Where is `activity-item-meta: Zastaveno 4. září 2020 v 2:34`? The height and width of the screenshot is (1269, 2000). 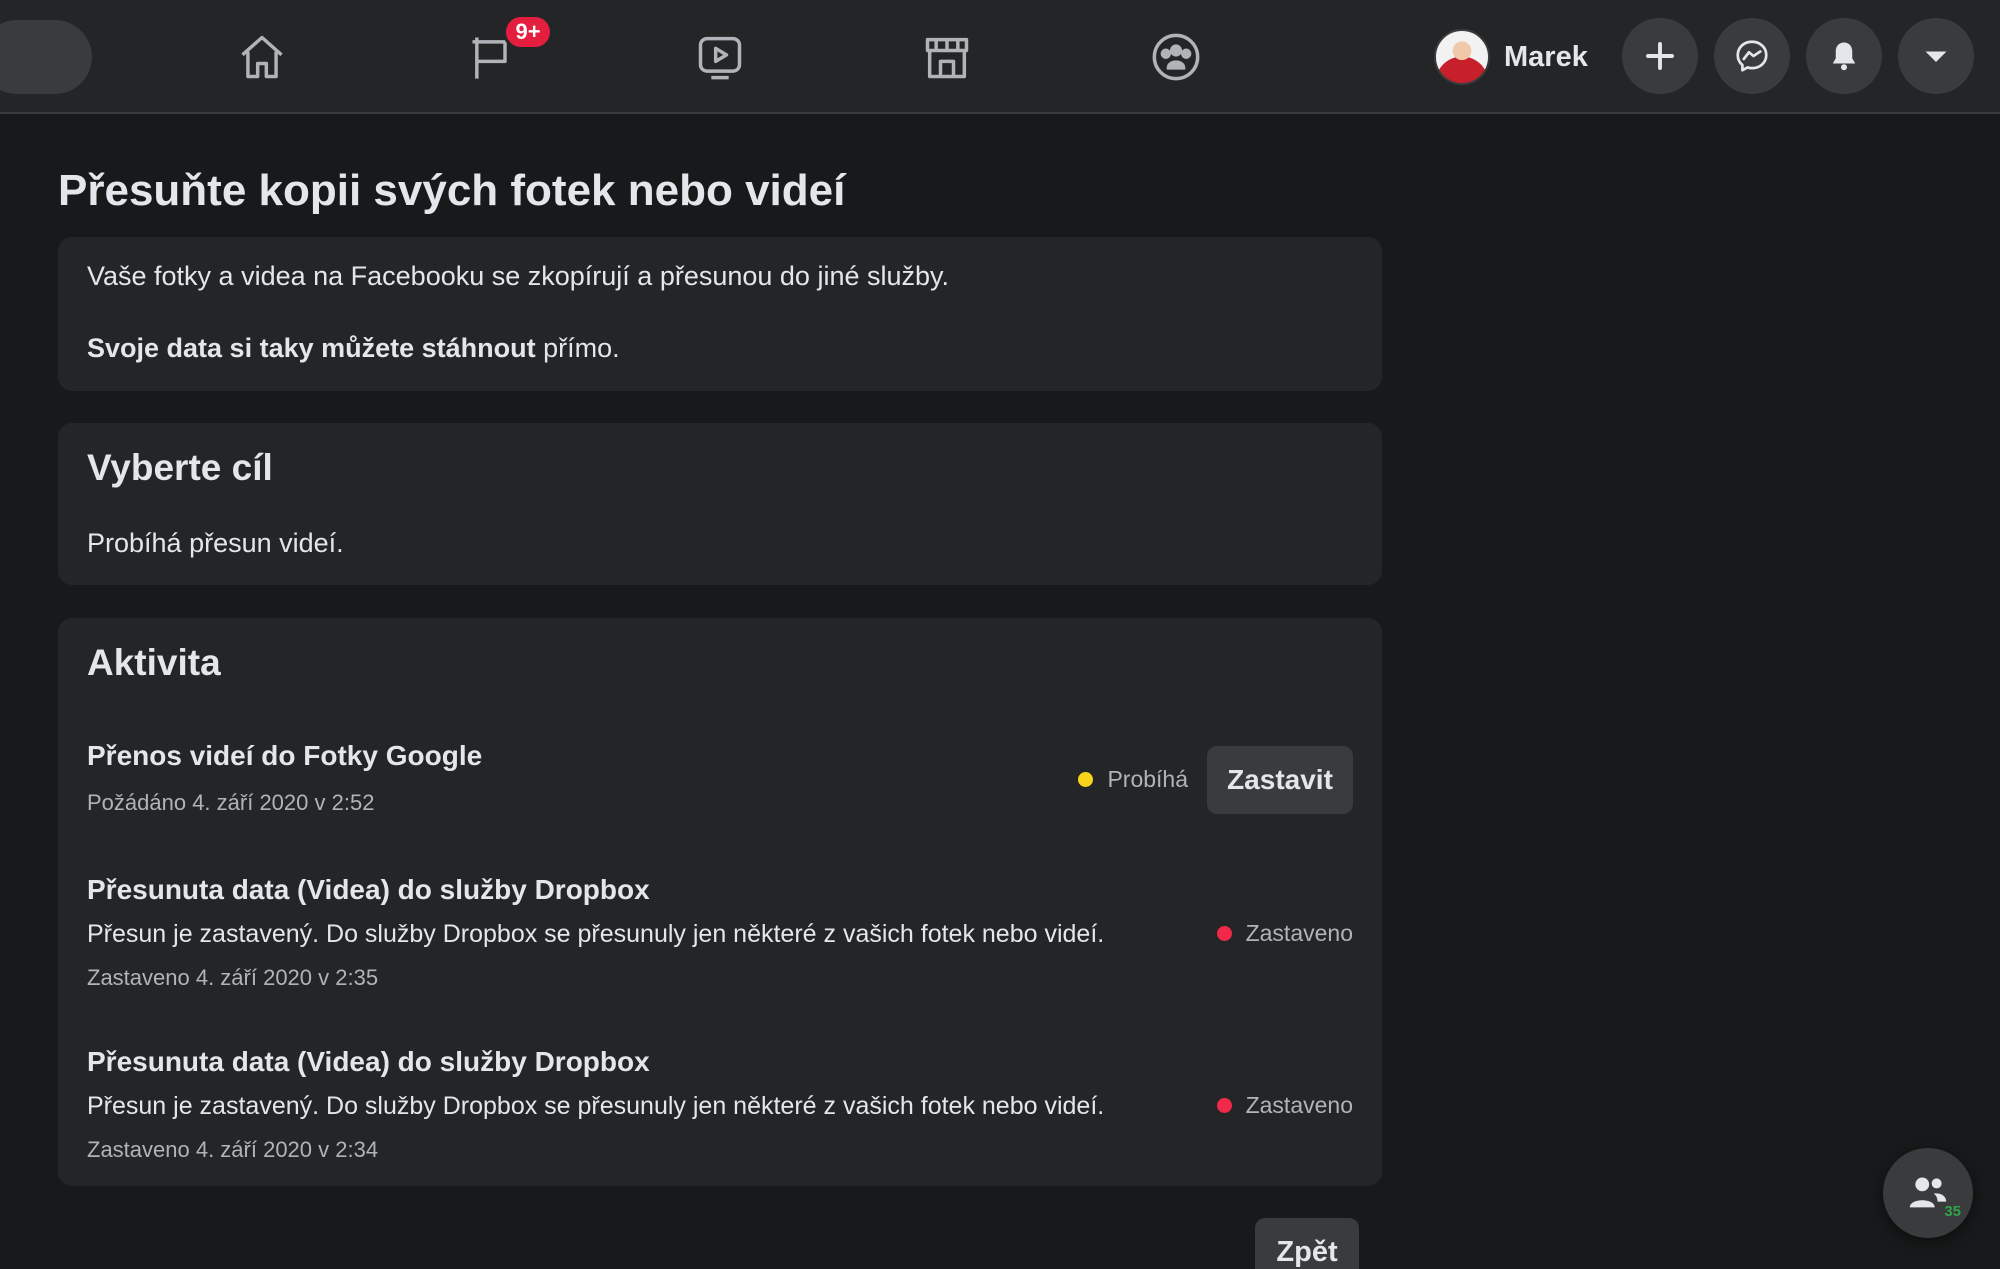 activity-item-meta: Zastaveno 4. září 2020 v 2:34 is located at coordinates (233, 1149).